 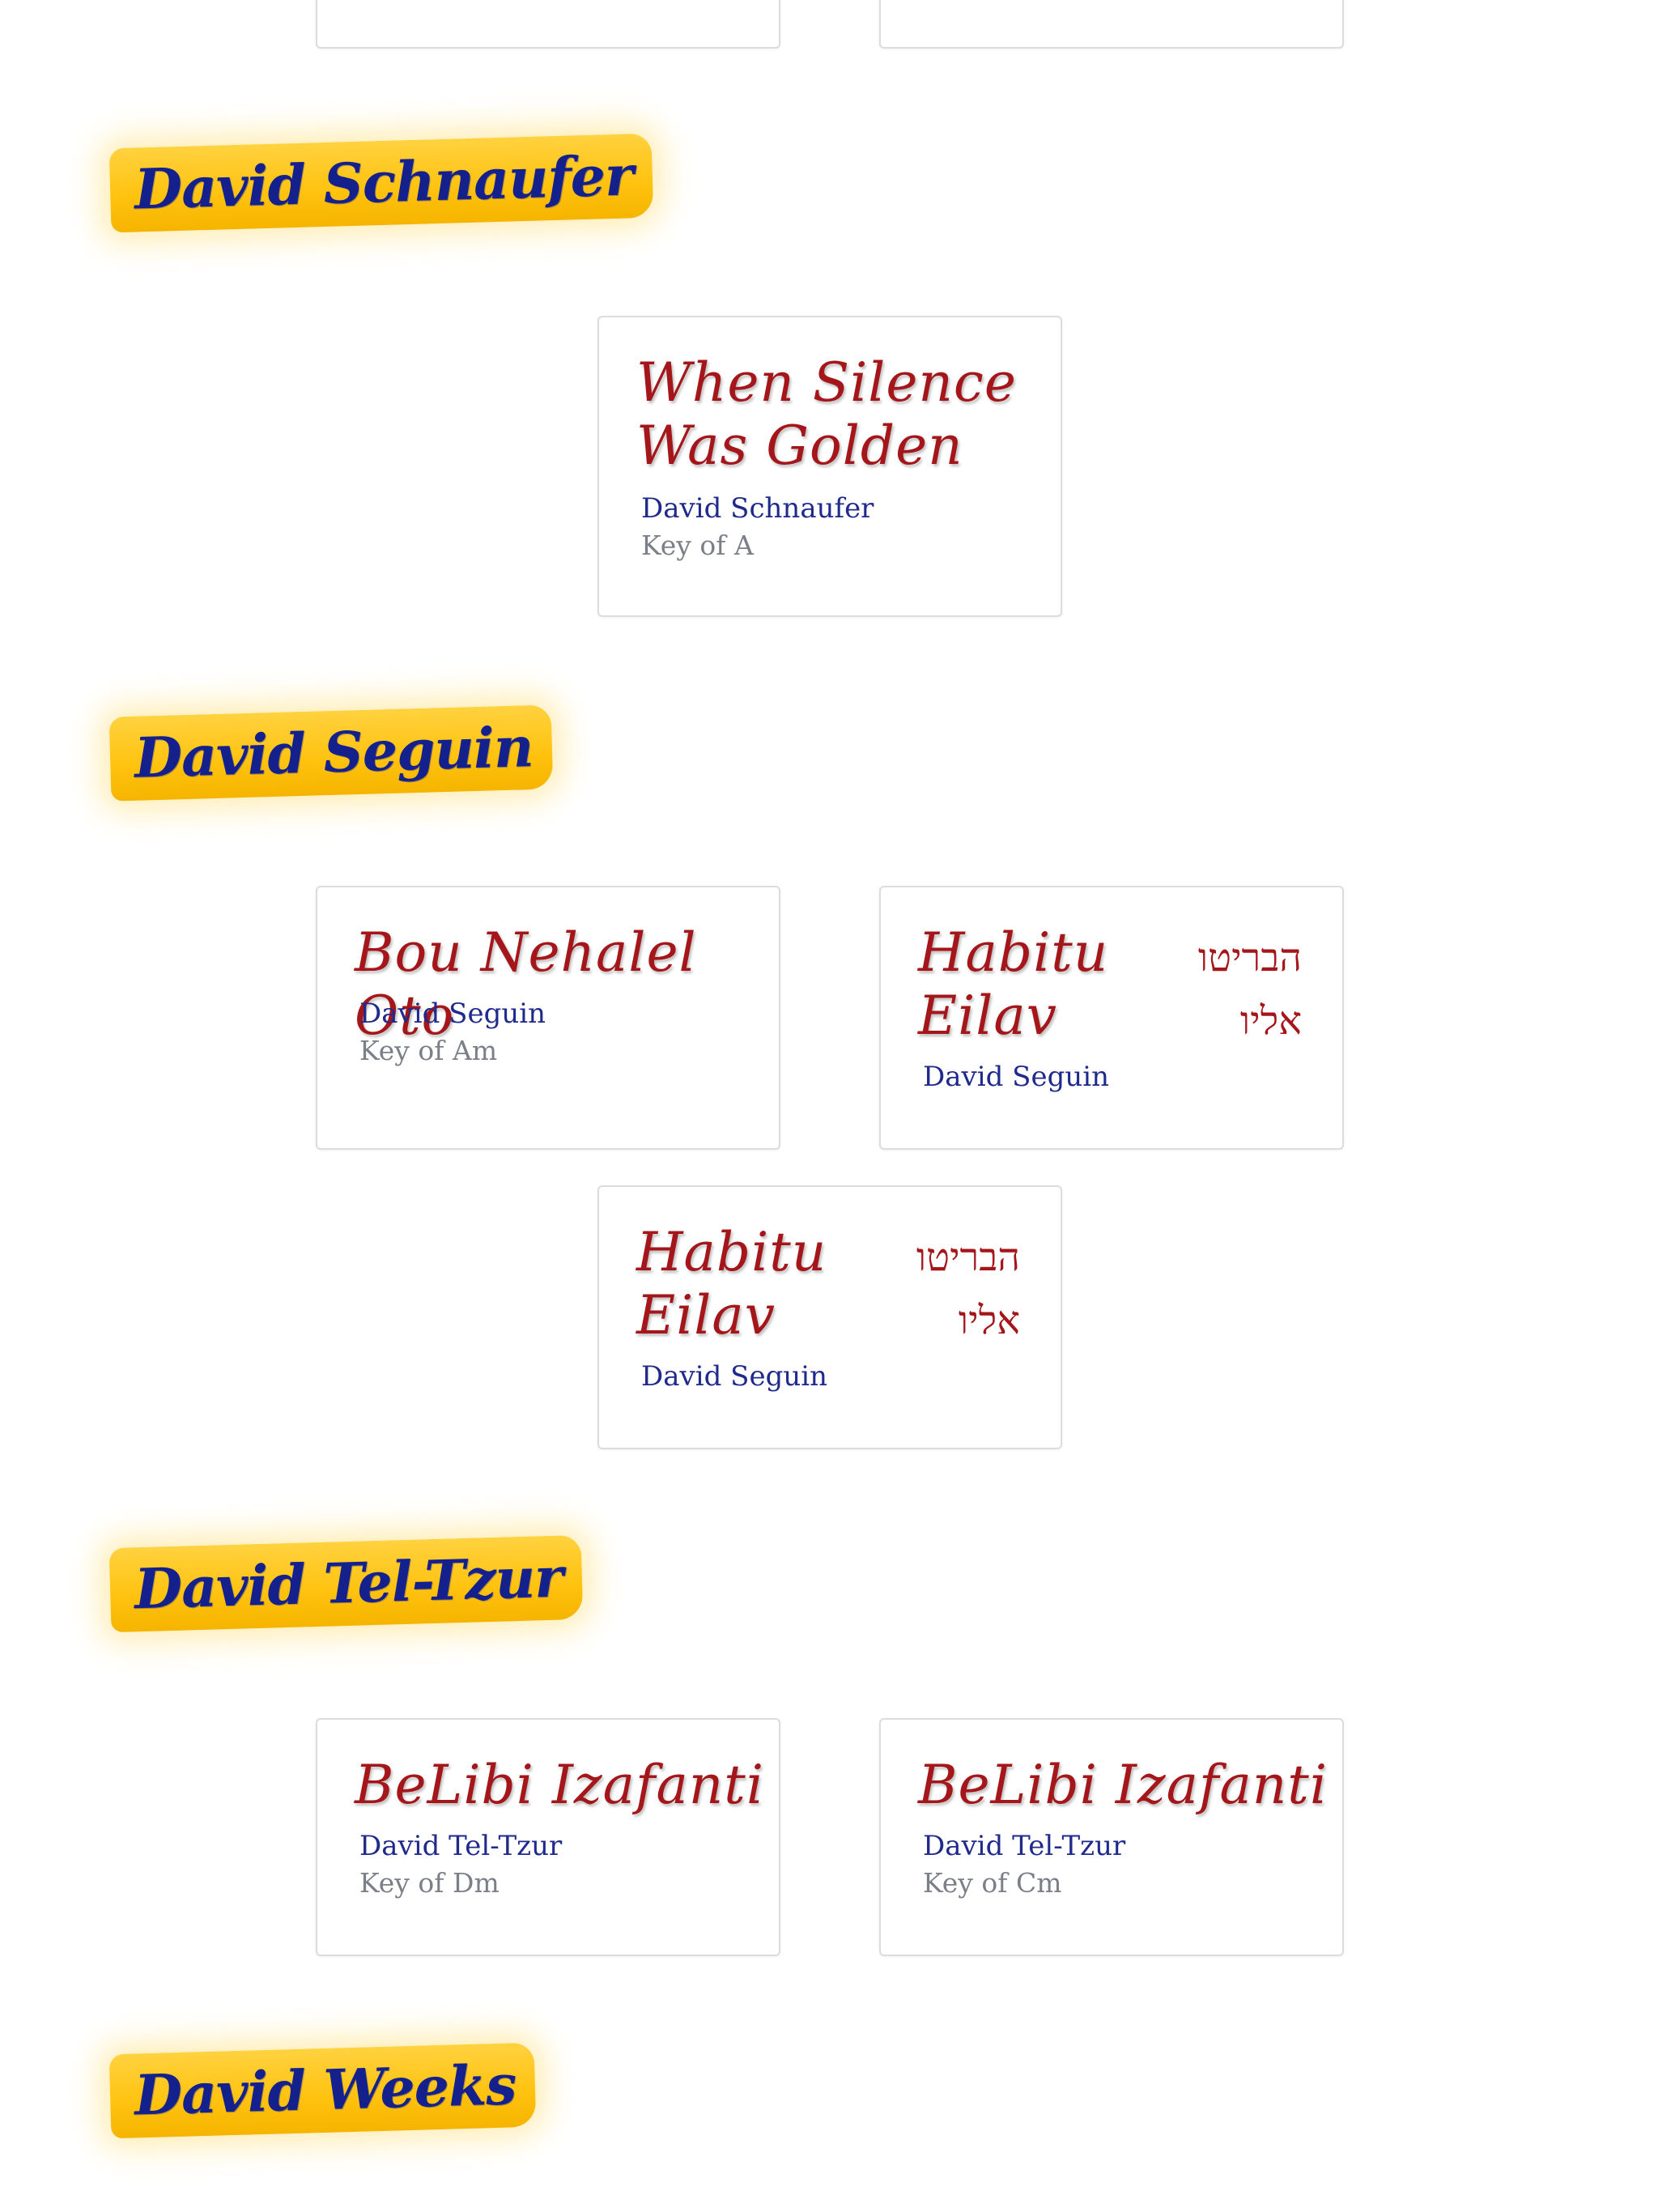 I want to click on song-card: BeLibi Izafanti David Tel-Tzur Key of Dm, so click(x=548, y=1837).